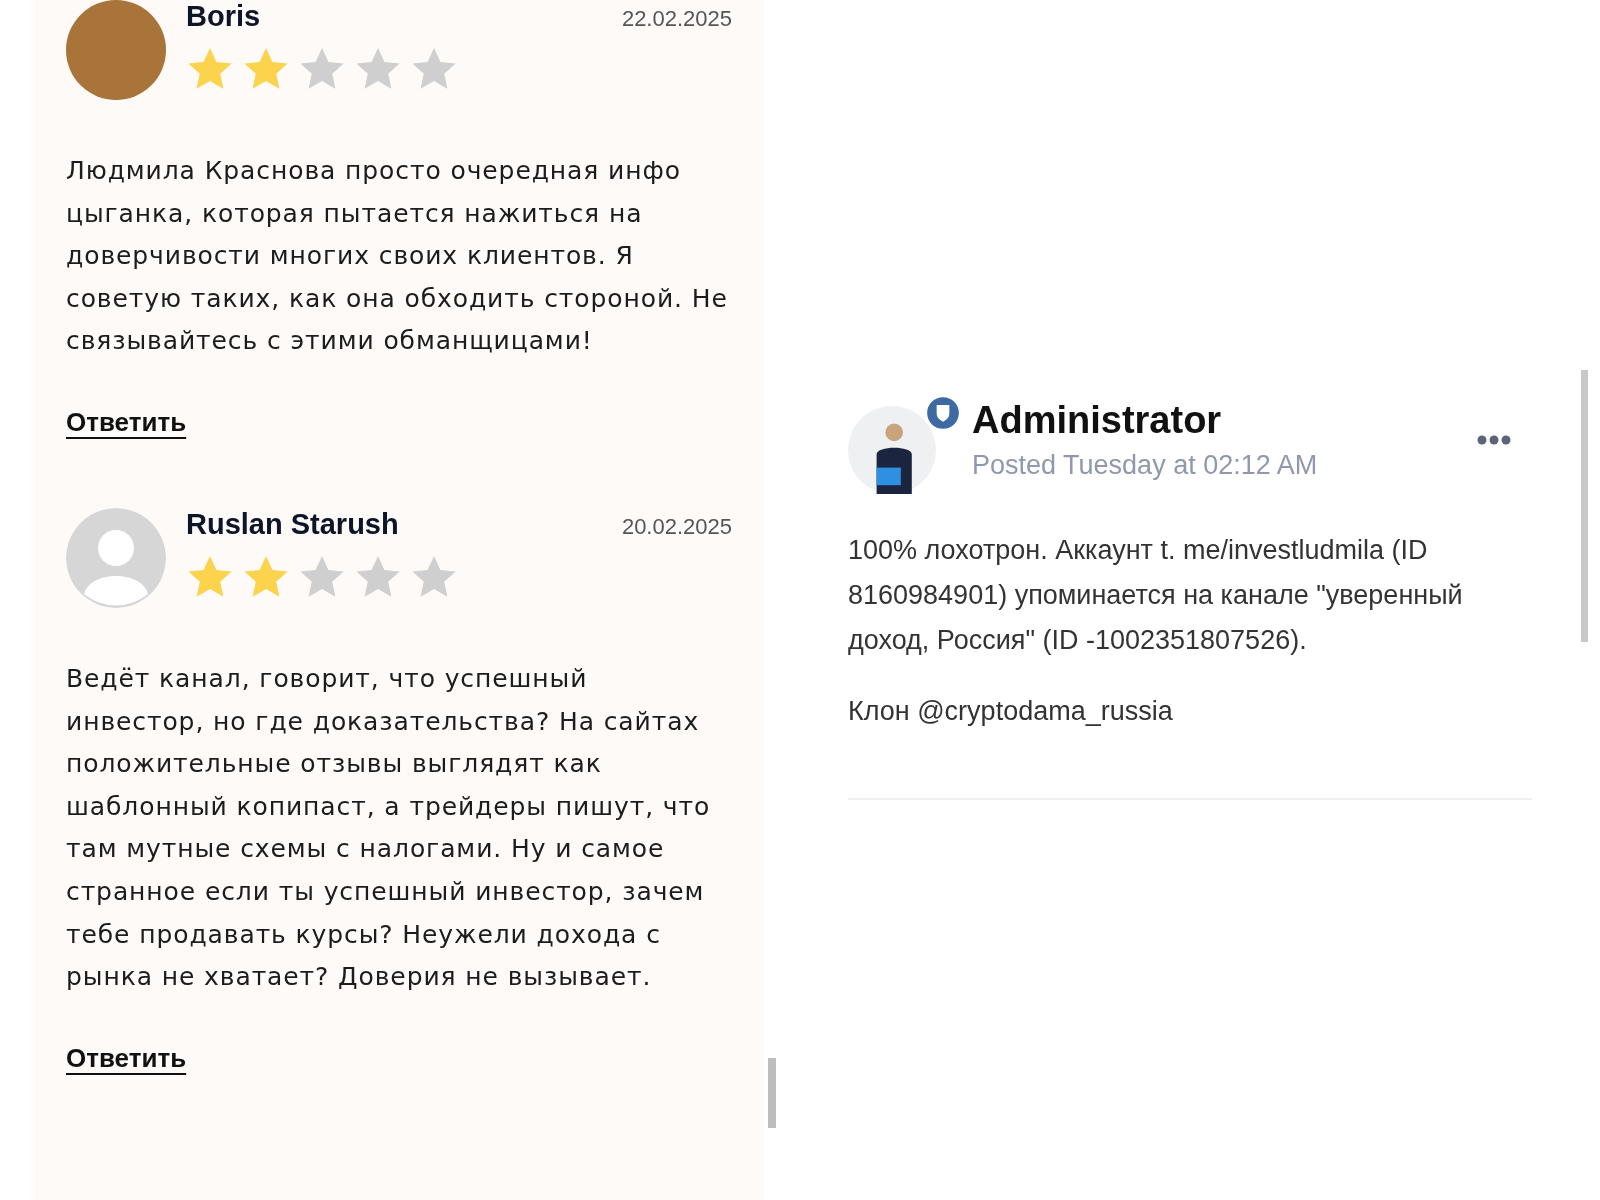  What do you see at coordinates (676, 19) in the screenshot?
I see `review-date: 22.02.2025` at bounding box center [676, 19].